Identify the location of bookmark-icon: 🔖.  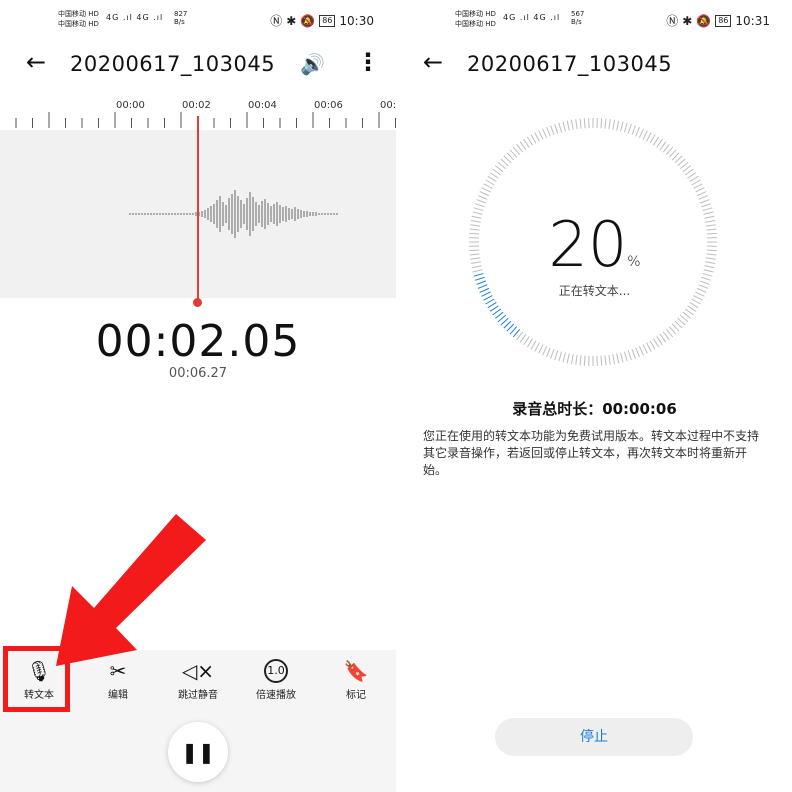
(356, 671).